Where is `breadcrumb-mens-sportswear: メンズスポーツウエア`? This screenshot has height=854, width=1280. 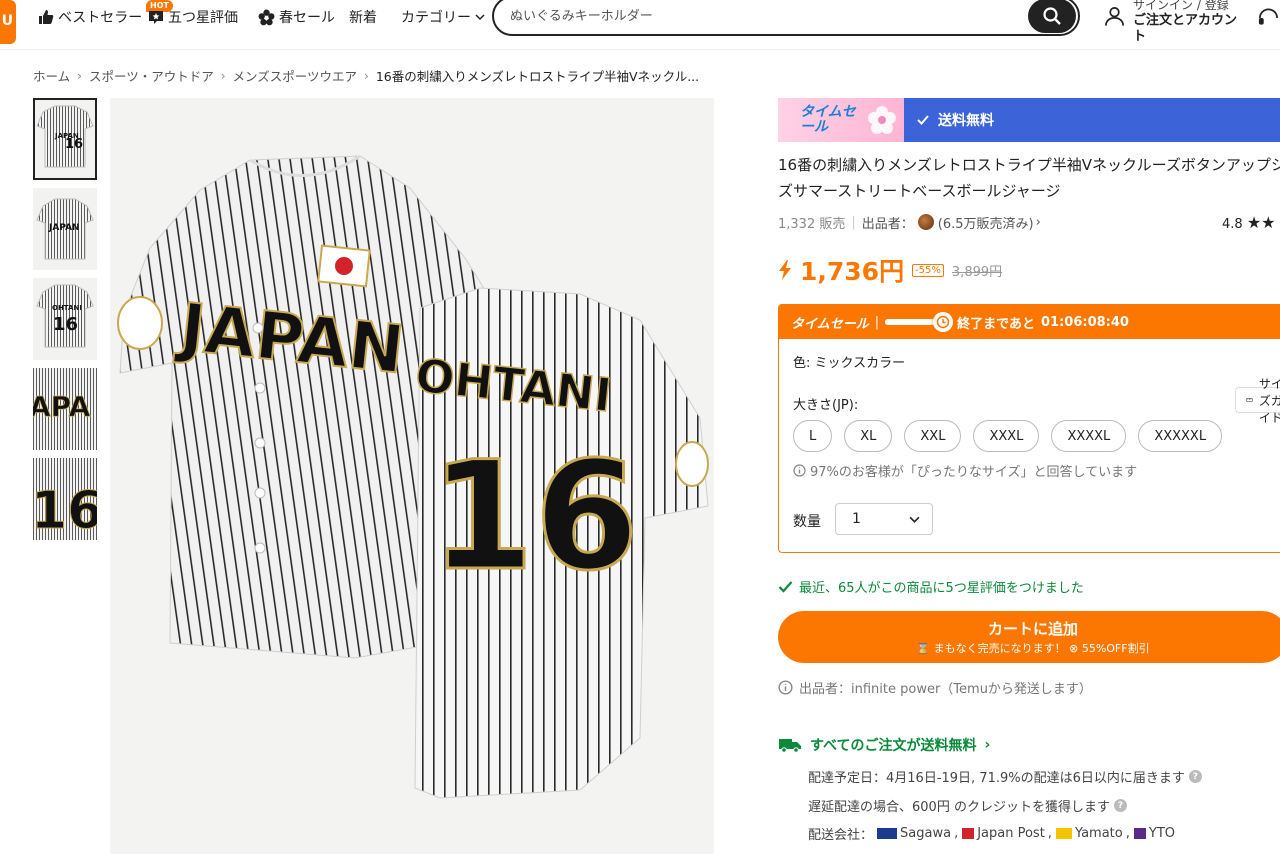
breadcrumb-mens-sportswear: メンズスポーツウエア is located at coordinates (295, 75).